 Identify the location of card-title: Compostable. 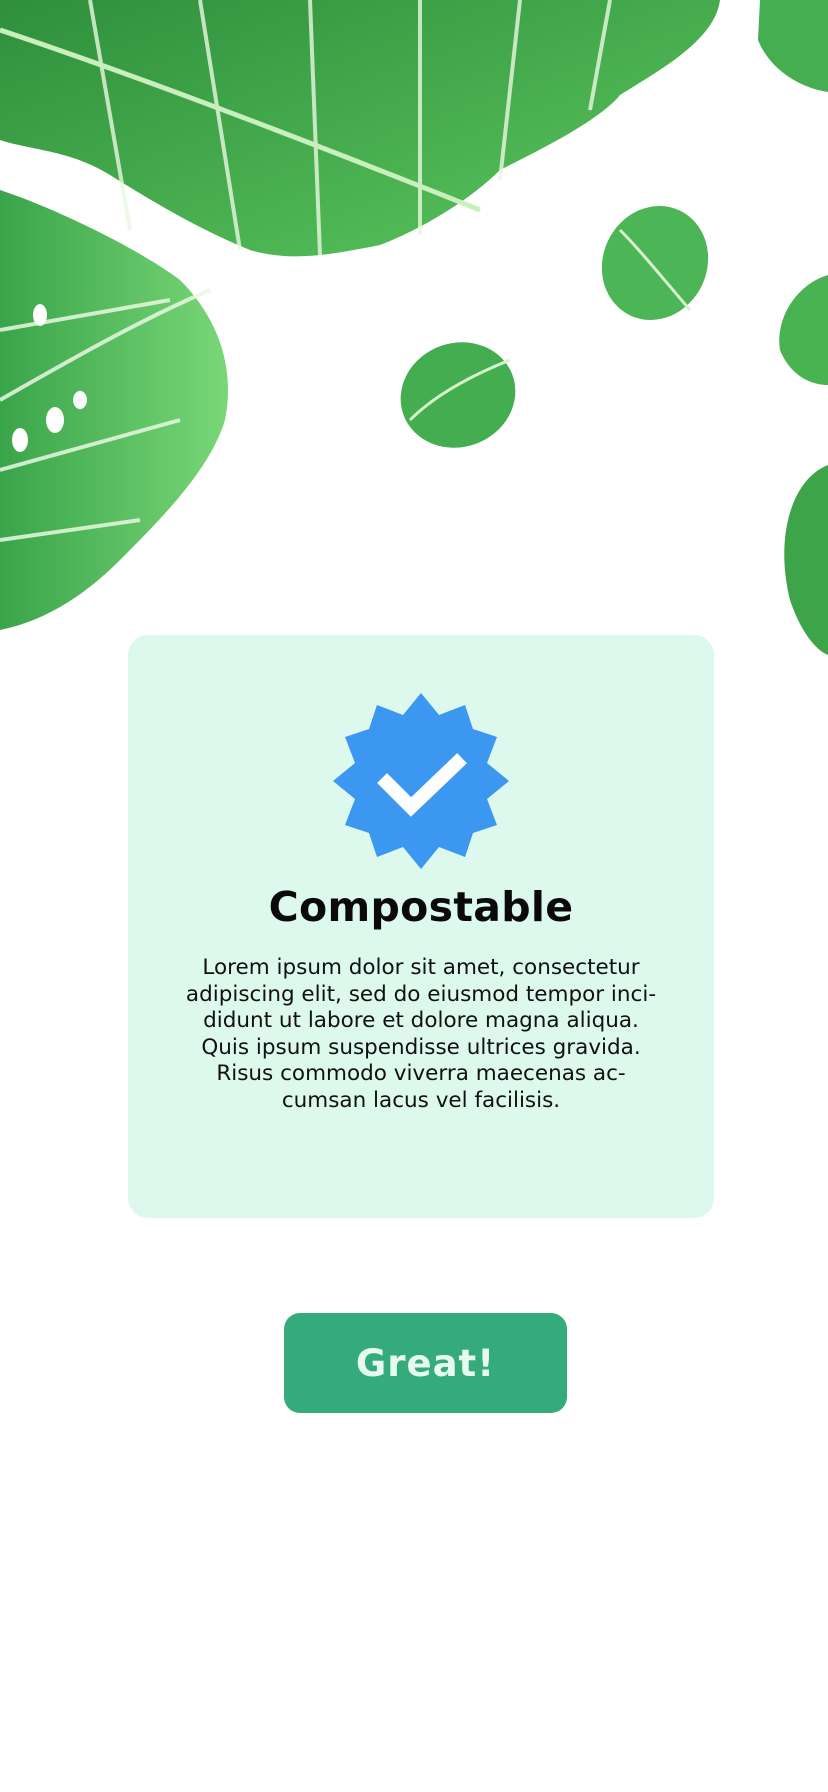
(421, 907).